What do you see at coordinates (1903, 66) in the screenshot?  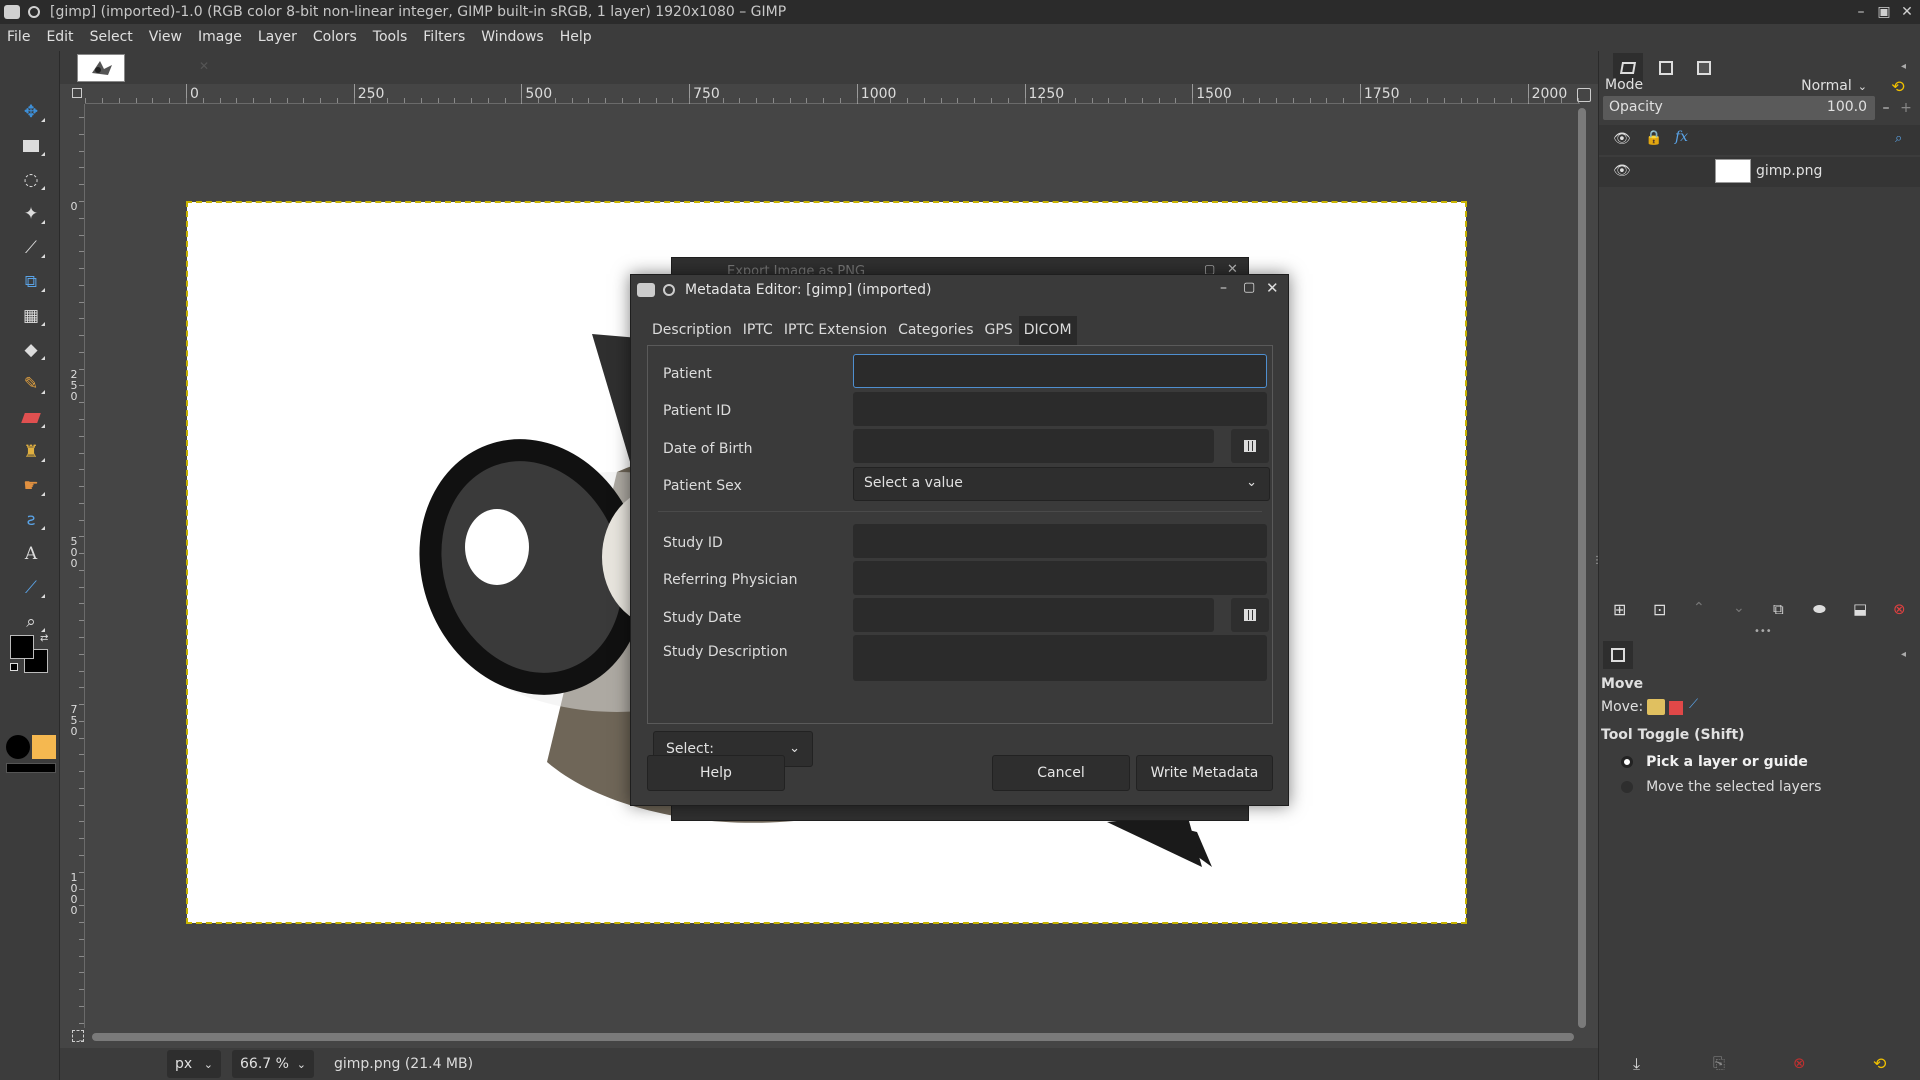 I see `dock-menu-icon: ◂` at bounding box center [1903, 66].